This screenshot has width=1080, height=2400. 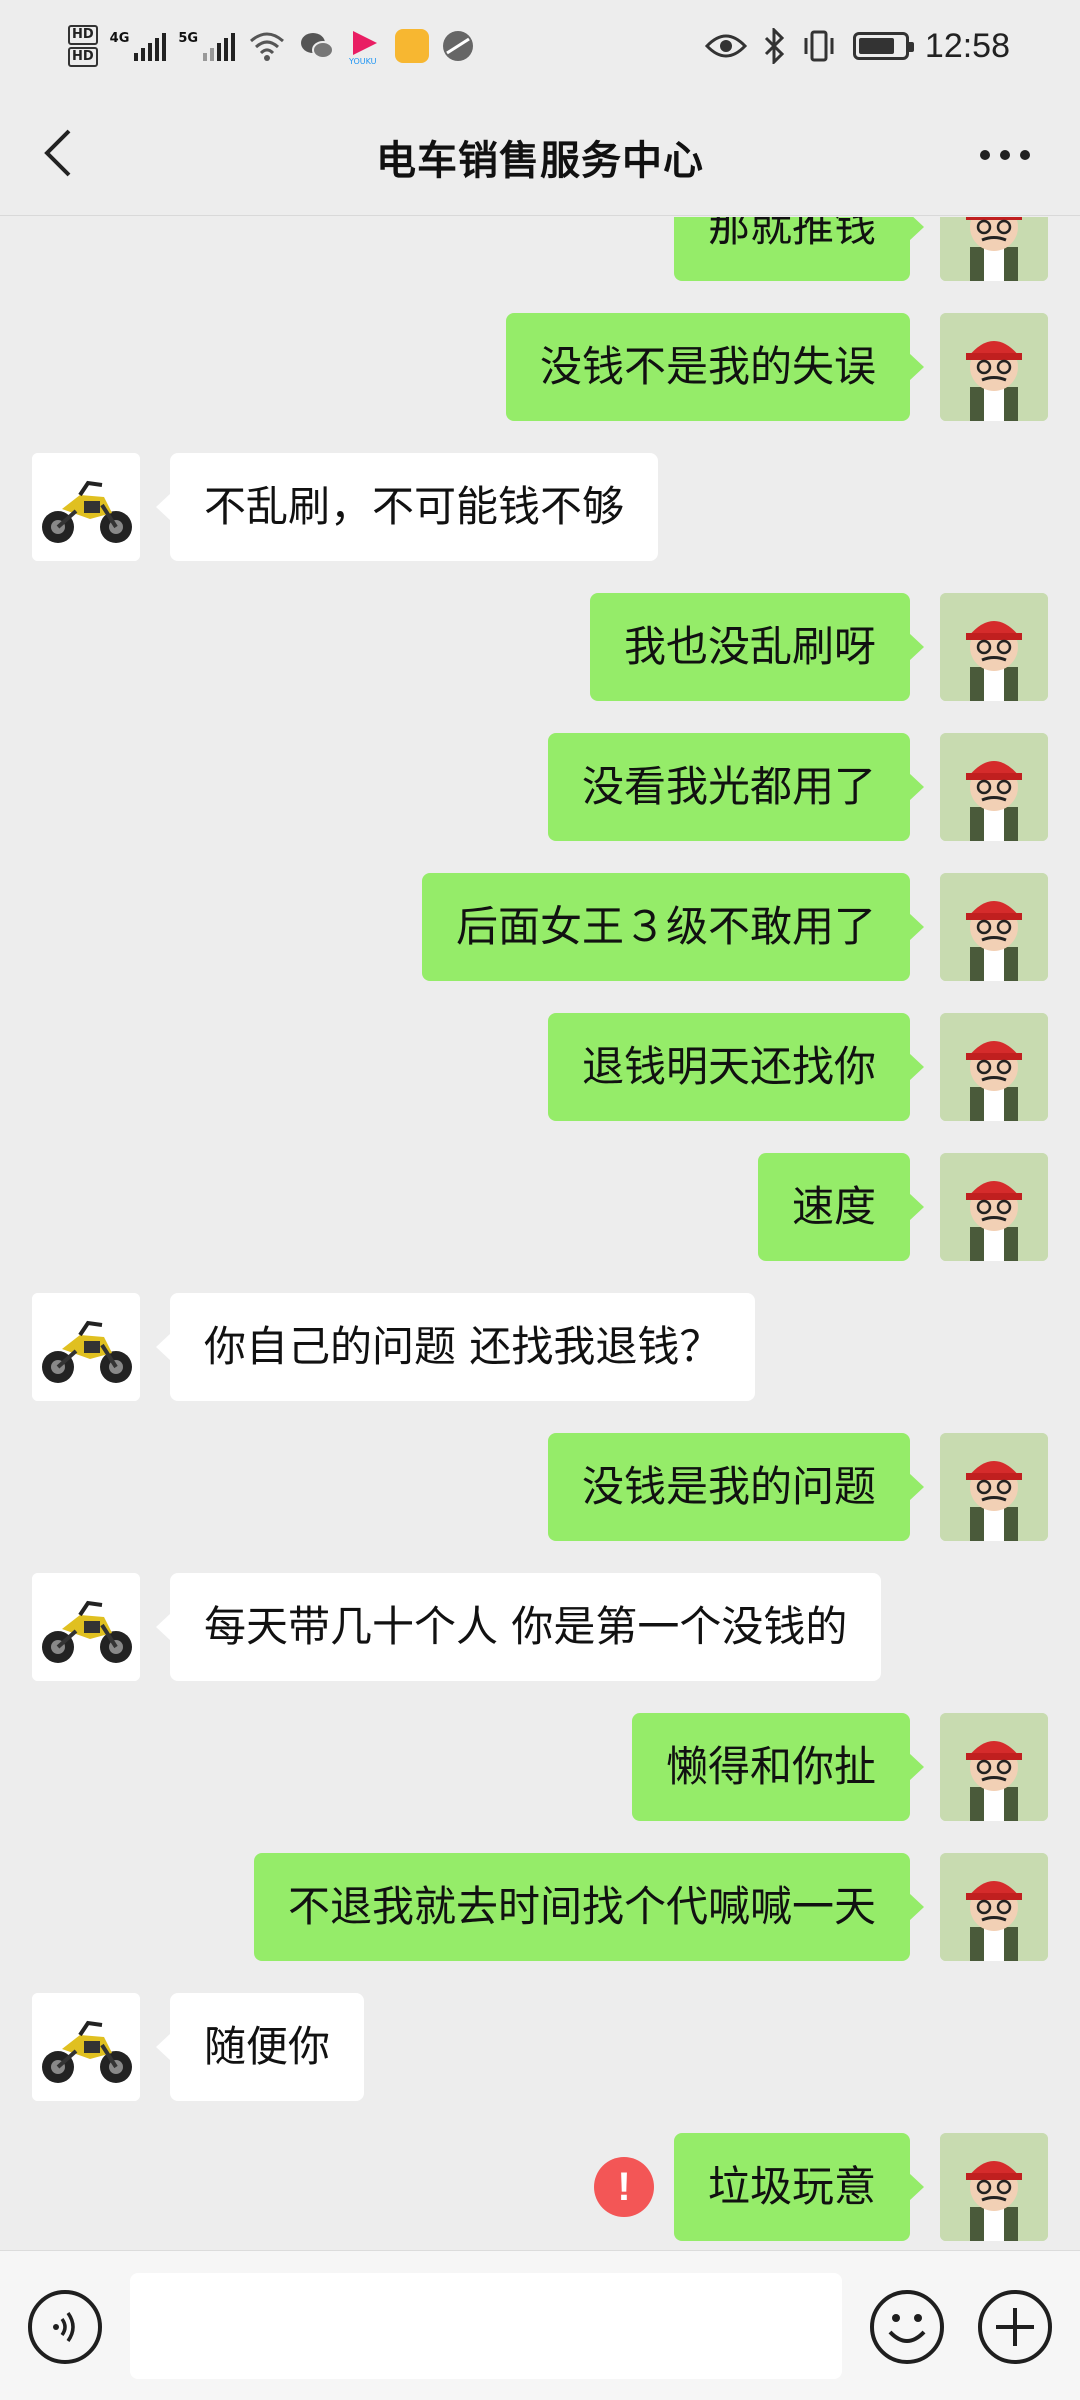 I want to click on message-input, so click(x=486, y=2326).